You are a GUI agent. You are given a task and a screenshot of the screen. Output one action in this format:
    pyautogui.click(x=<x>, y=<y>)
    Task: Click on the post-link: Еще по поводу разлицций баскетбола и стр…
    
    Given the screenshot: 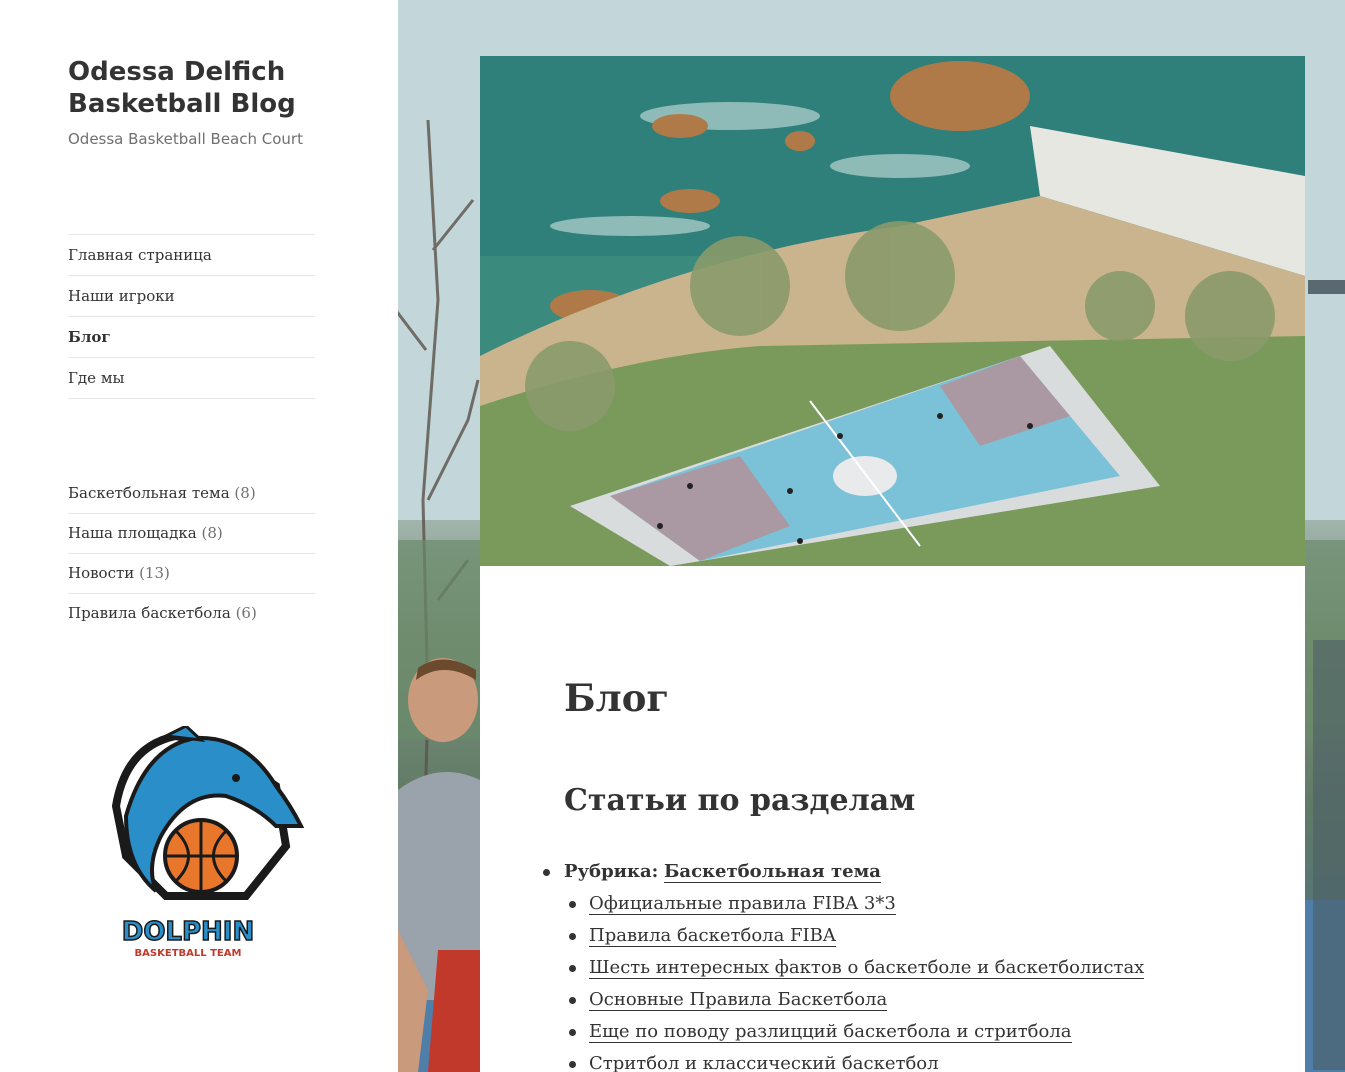 What is the action you would take?
    pyautogui.click(x=830, y=1032)
    